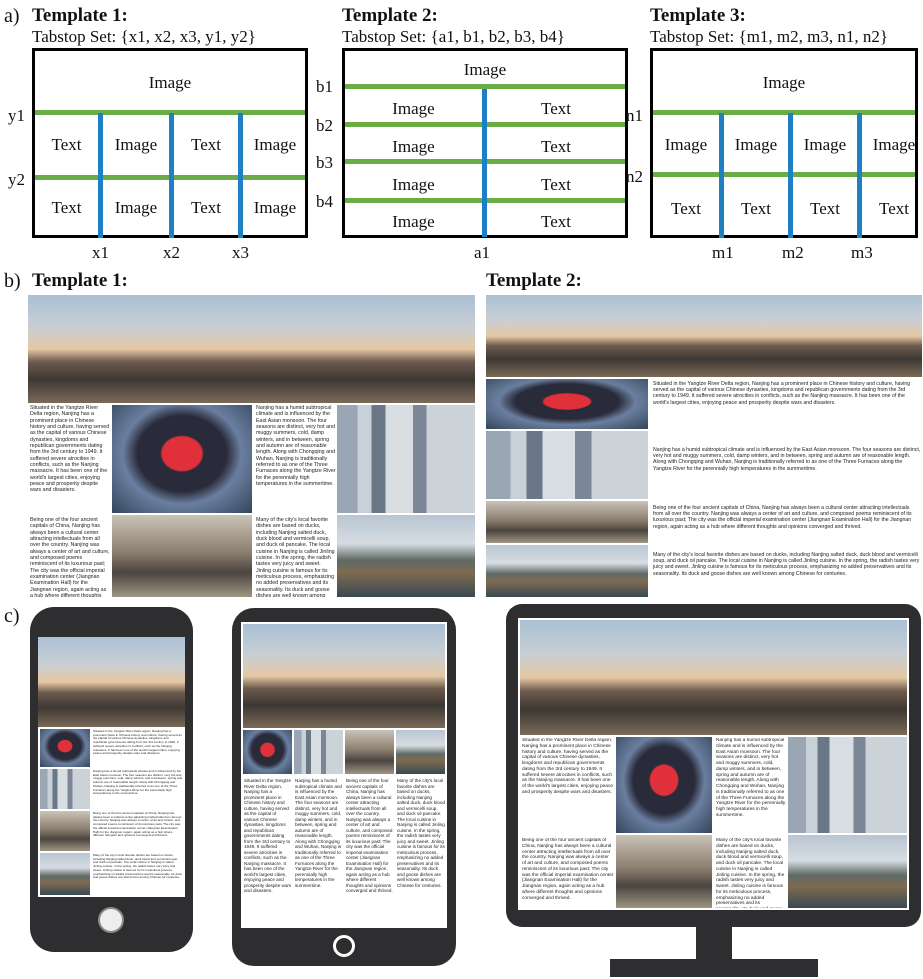 The image size is (923, 979). Describe the element at coordinates (567, 571) in the screenshot. I see `b2-boats-photo` at that location.